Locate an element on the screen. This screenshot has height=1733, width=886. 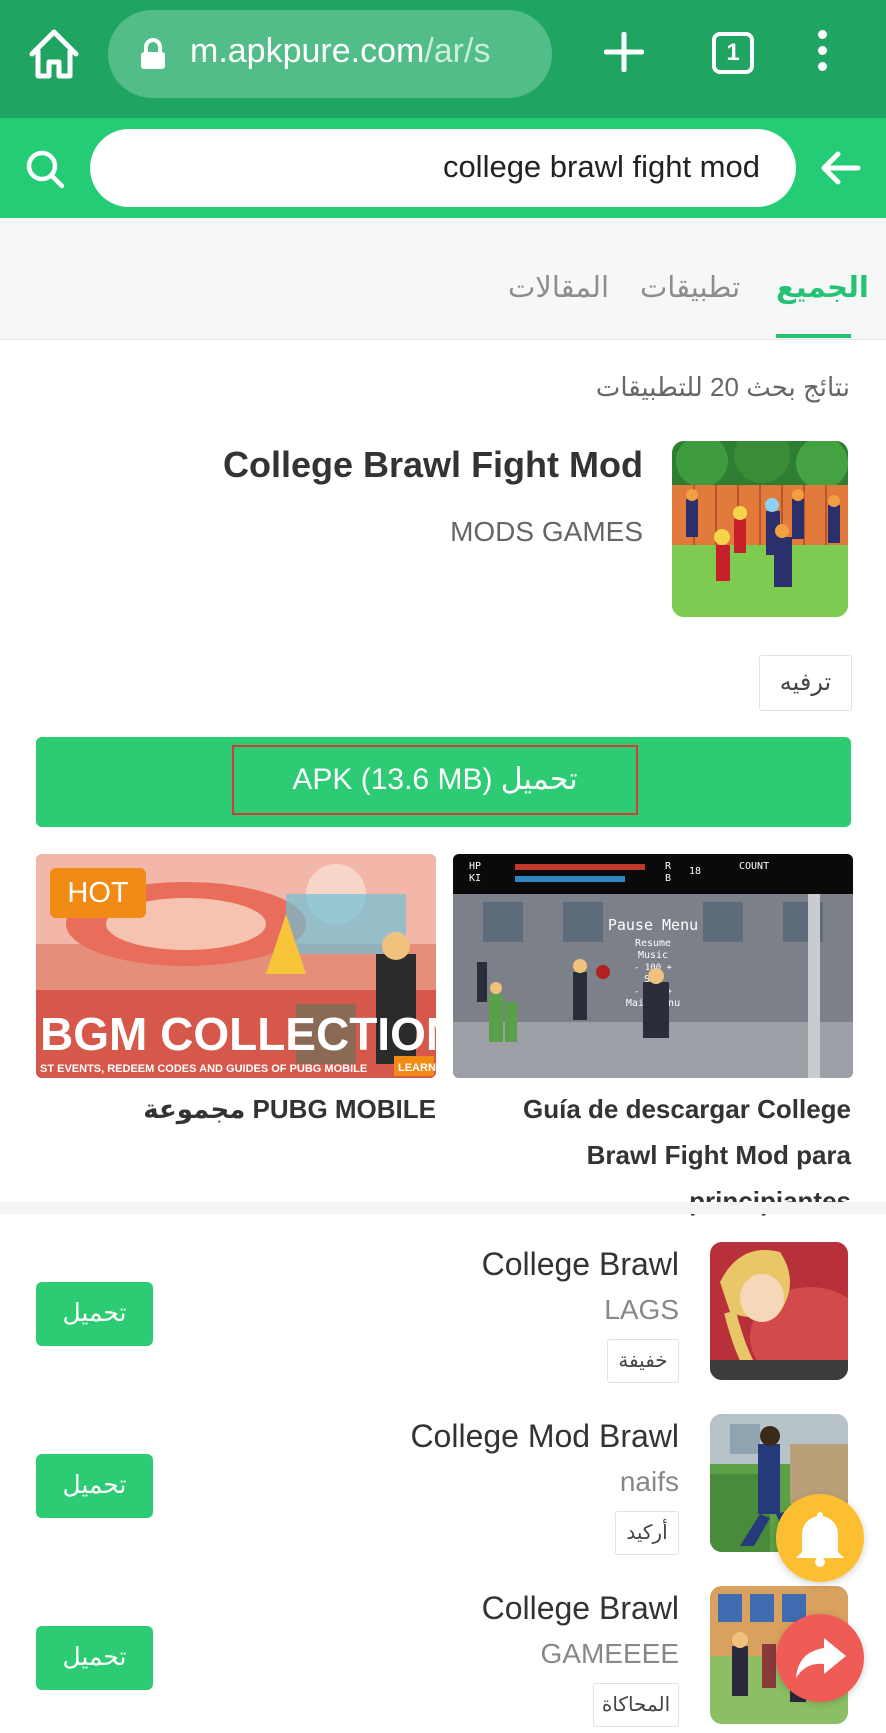
lock-icon is located at coordinates (153, 53).